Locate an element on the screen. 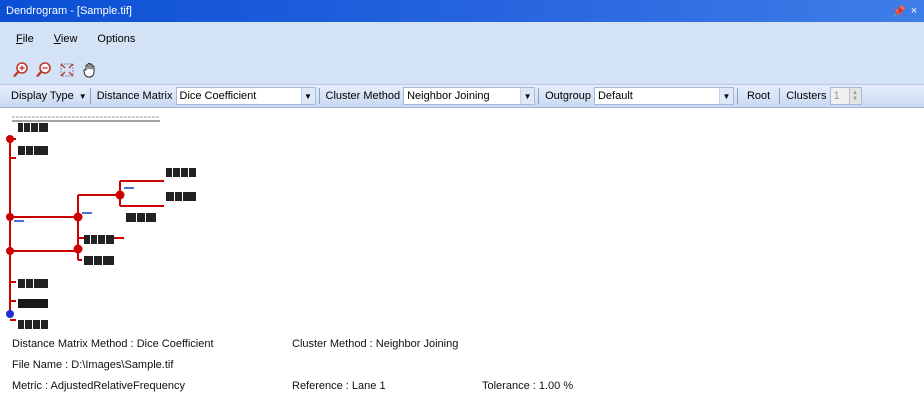  zoom-in-icon is located at coordinates (20, 70).